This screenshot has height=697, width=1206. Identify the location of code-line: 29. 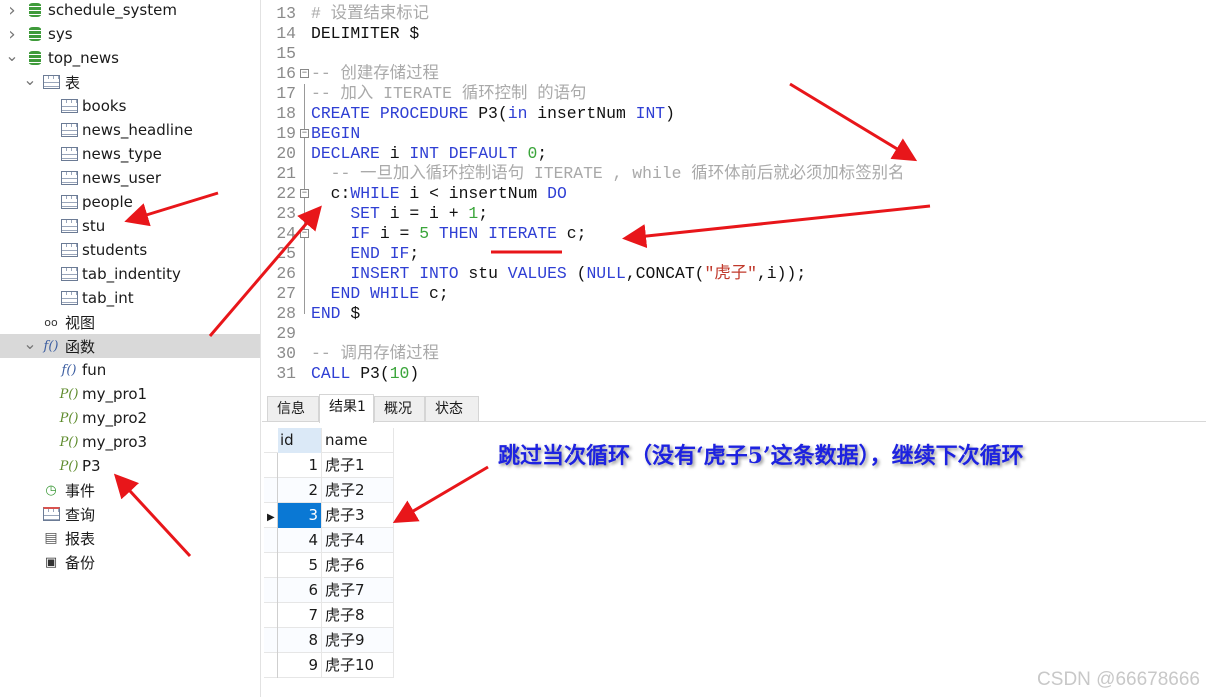
(734, 334).